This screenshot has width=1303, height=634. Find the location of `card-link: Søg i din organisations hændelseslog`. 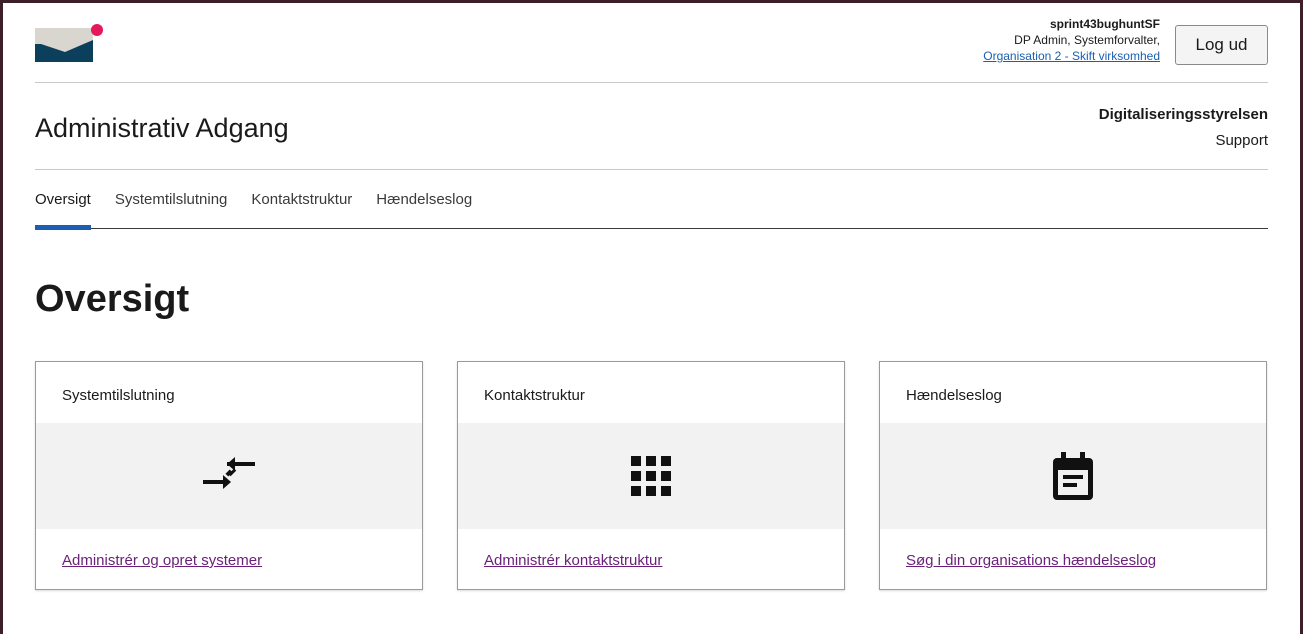

card-link: Søg i din organisations hændelseslog is located at coordinates (1031, 560).